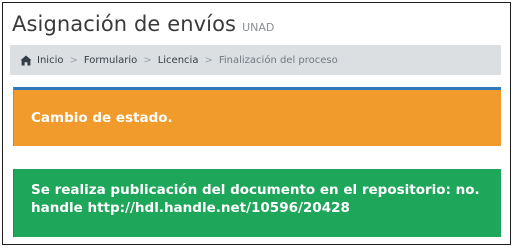  Describe the element at coordinates (278, 60) in the screenshot. I see `breadcrumb-item-finalizacion: Finalización del proceso` at that location.